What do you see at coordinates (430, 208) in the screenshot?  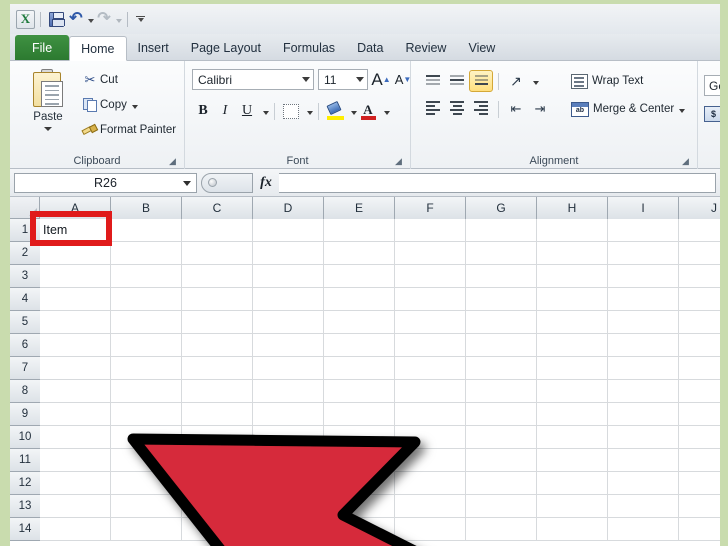 I see `column-header-f: F` at bounding box center [430, 208].